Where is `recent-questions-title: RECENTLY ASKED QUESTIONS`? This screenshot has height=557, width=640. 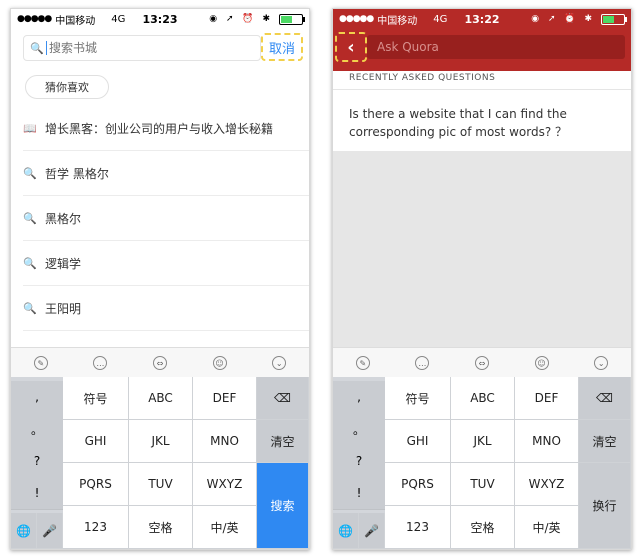 recent-questions-title: RECENTLY ASKED QUESTIONS is located at coordinates (422, 78).